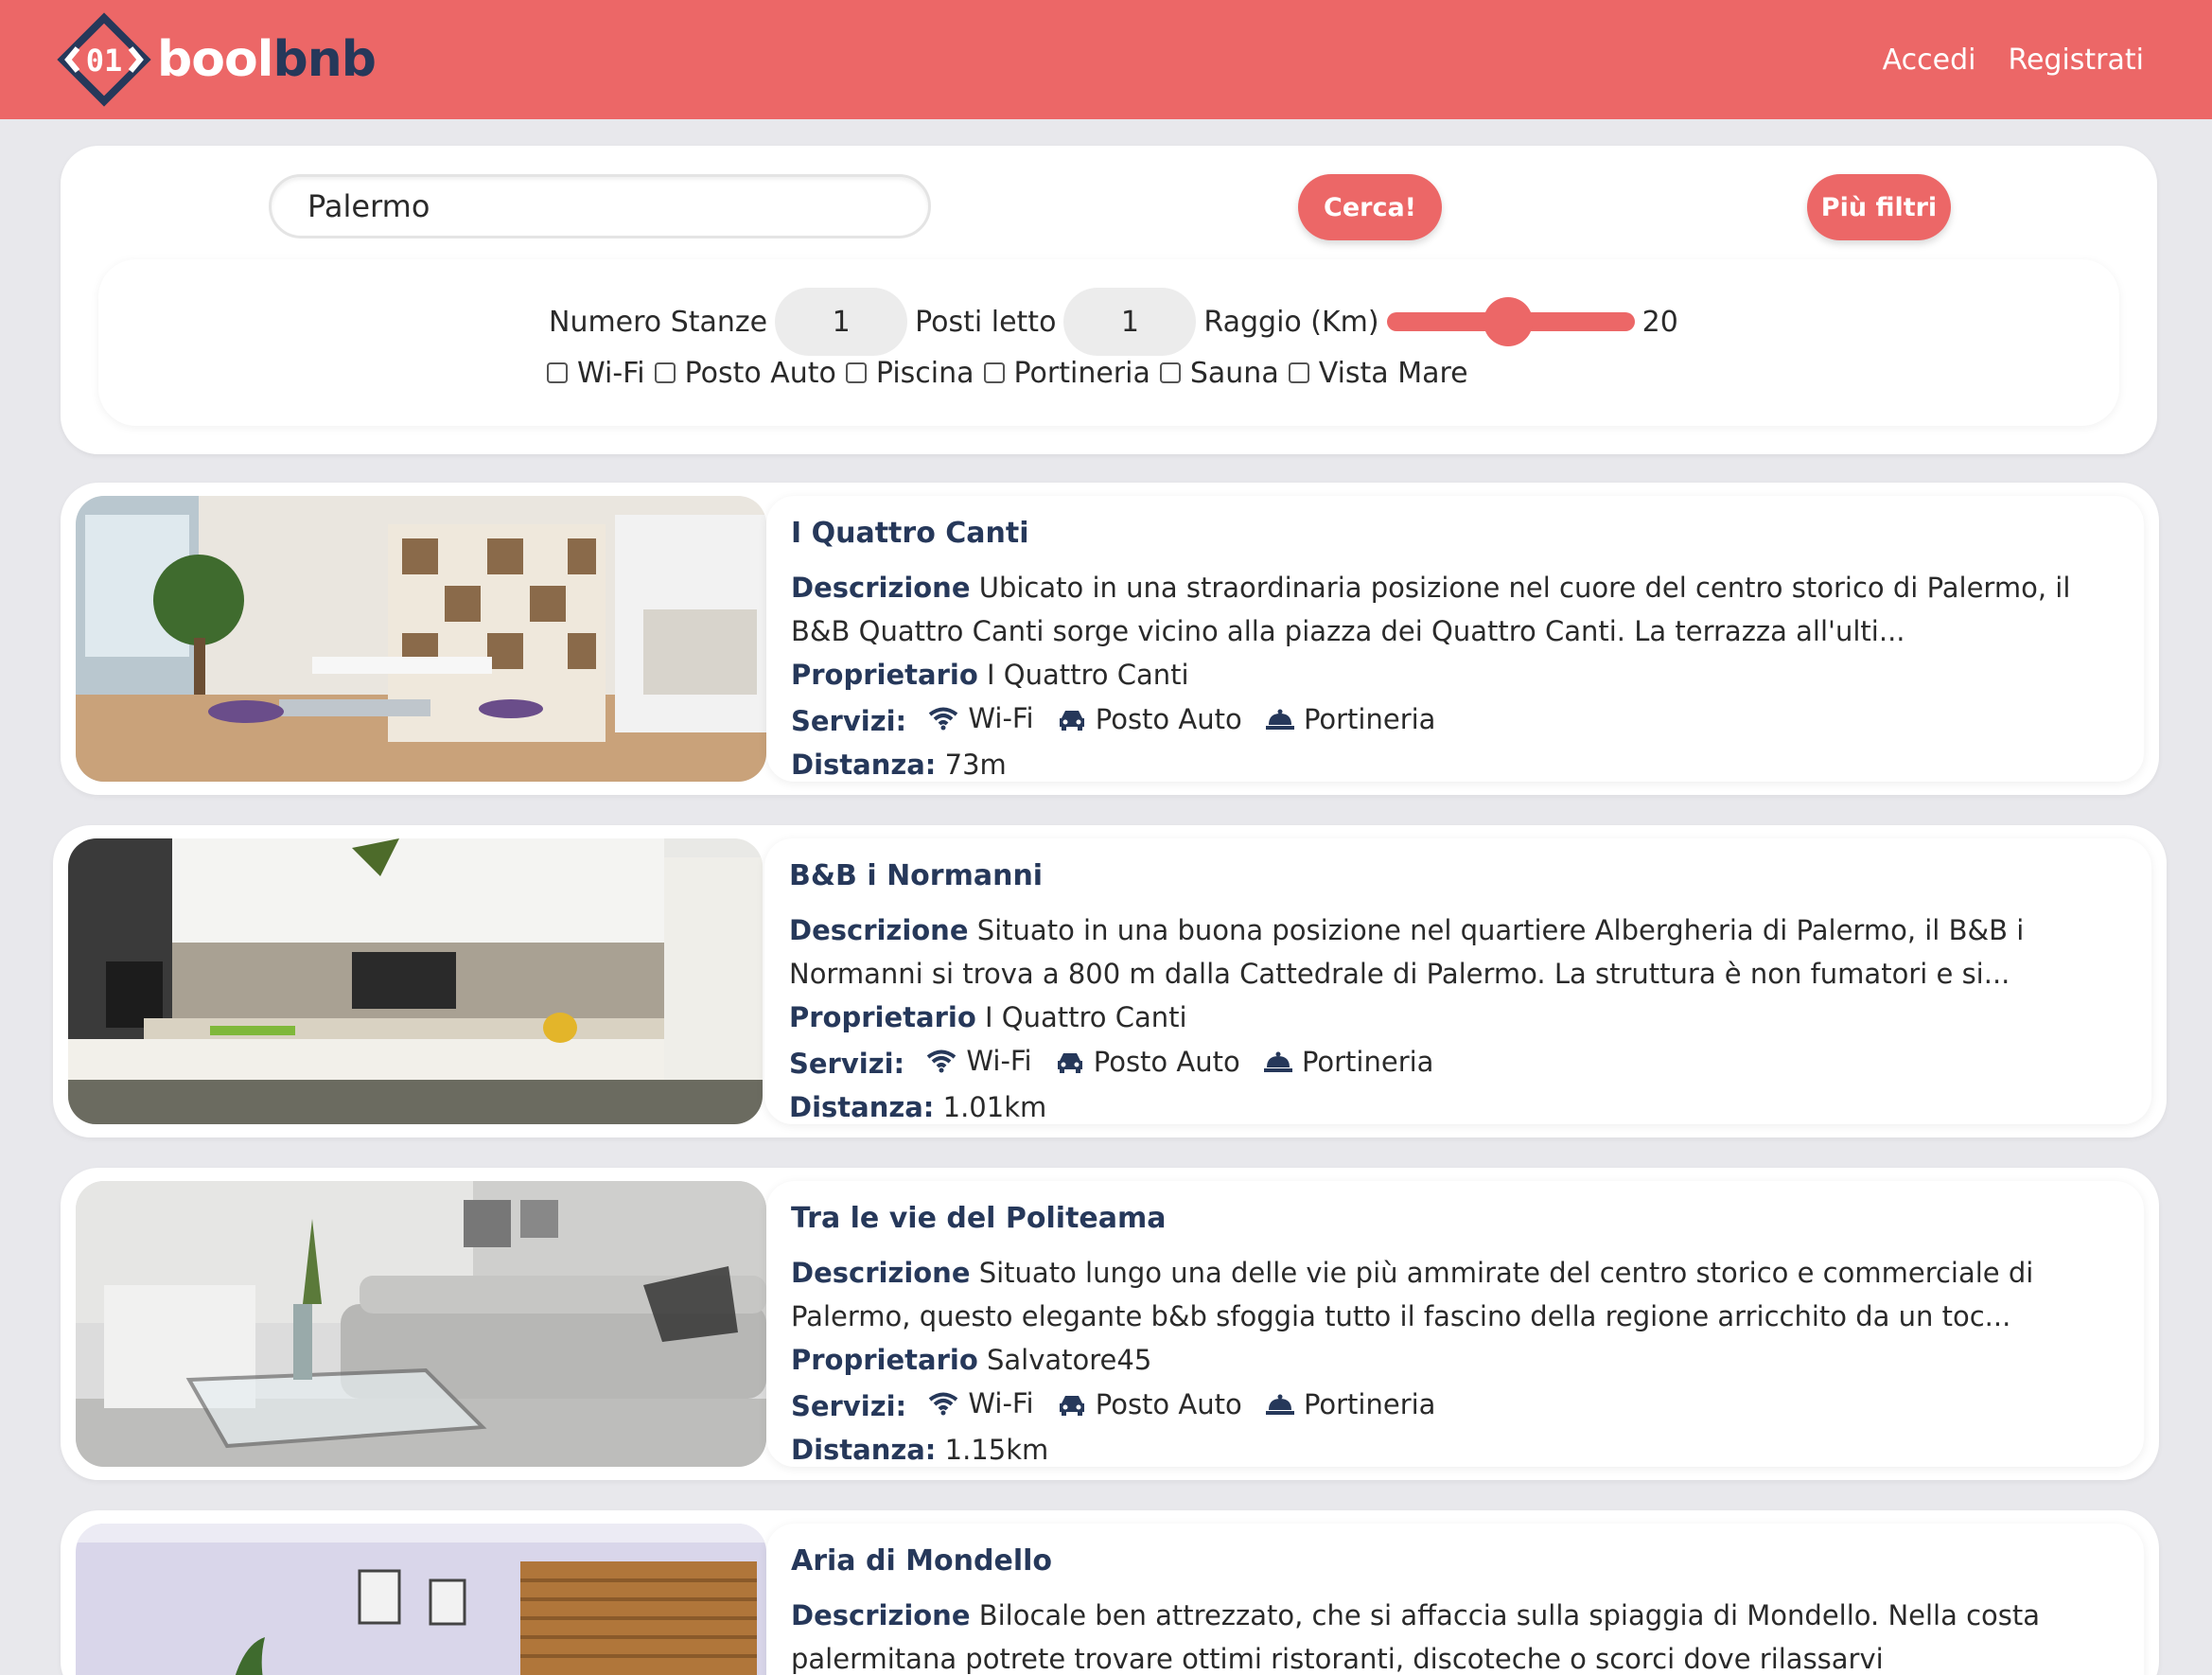 Image resolution: width=2212 pixels, height=1675 pixels. I want to click on logo-text: boolbnb, so click(267, 59).